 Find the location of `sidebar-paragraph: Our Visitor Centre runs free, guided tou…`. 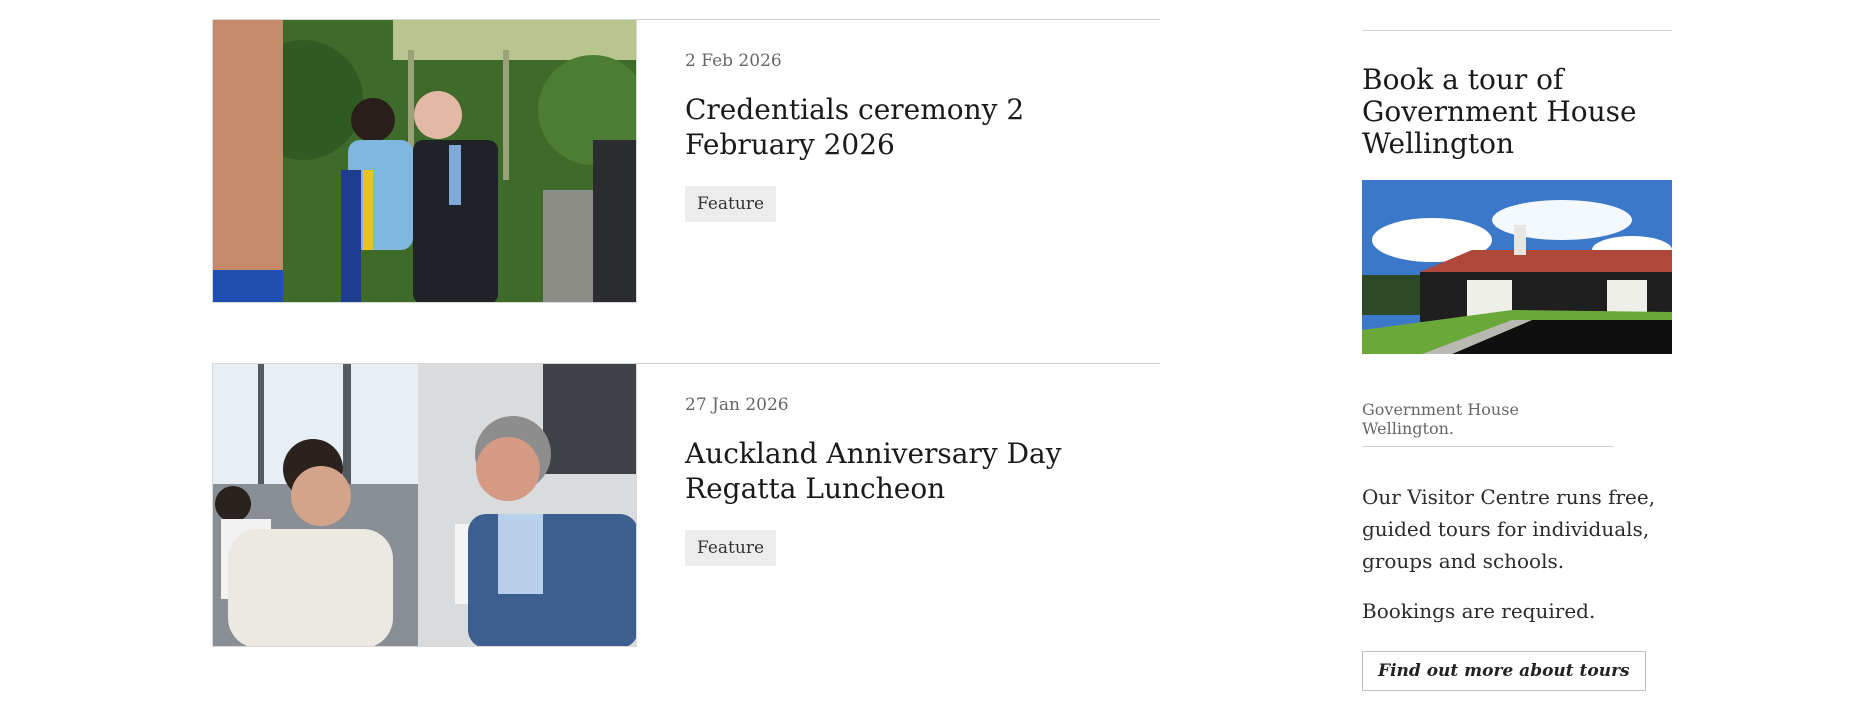

sidebar-paragraph: Our Visitor Centre runs free, guided tou… is located at coordinates (1509, 529).